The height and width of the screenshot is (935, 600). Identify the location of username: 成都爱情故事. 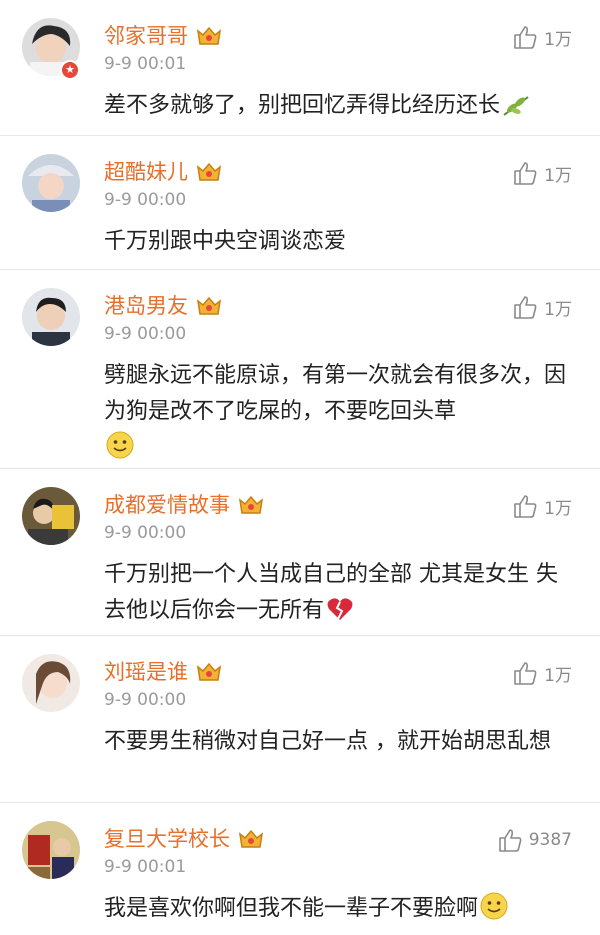
(167, 505).